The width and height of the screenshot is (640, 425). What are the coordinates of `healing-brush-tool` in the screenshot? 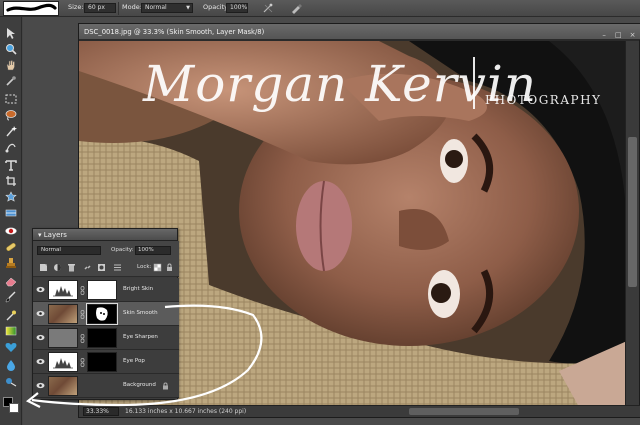 It's located at (11, 247).